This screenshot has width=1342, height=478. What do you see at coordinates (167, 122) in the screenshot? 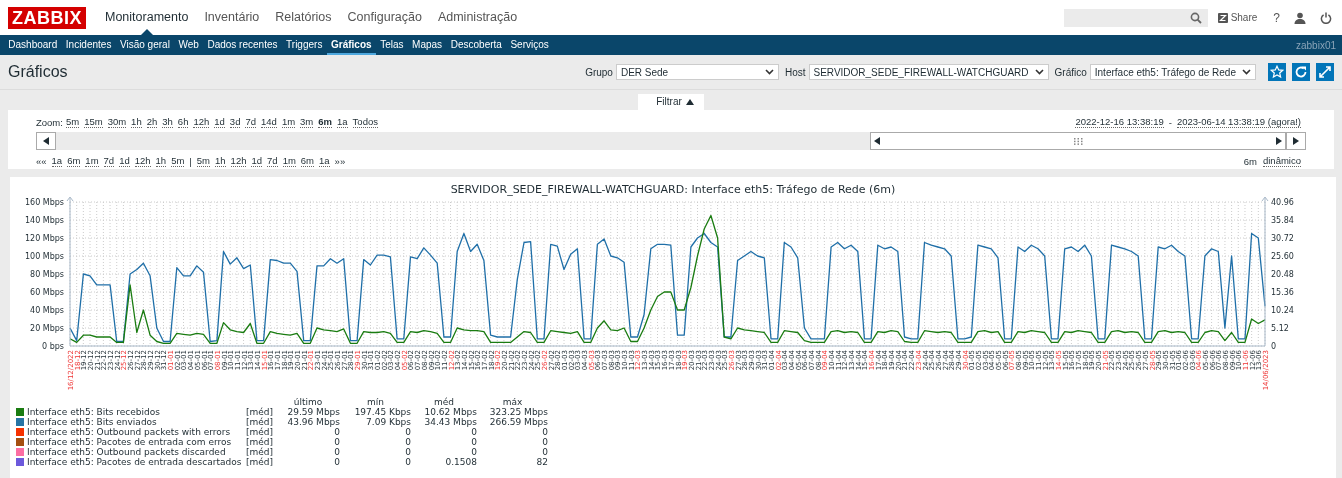
I see `zoom-link: 3h` at bounding box center [167, 122].